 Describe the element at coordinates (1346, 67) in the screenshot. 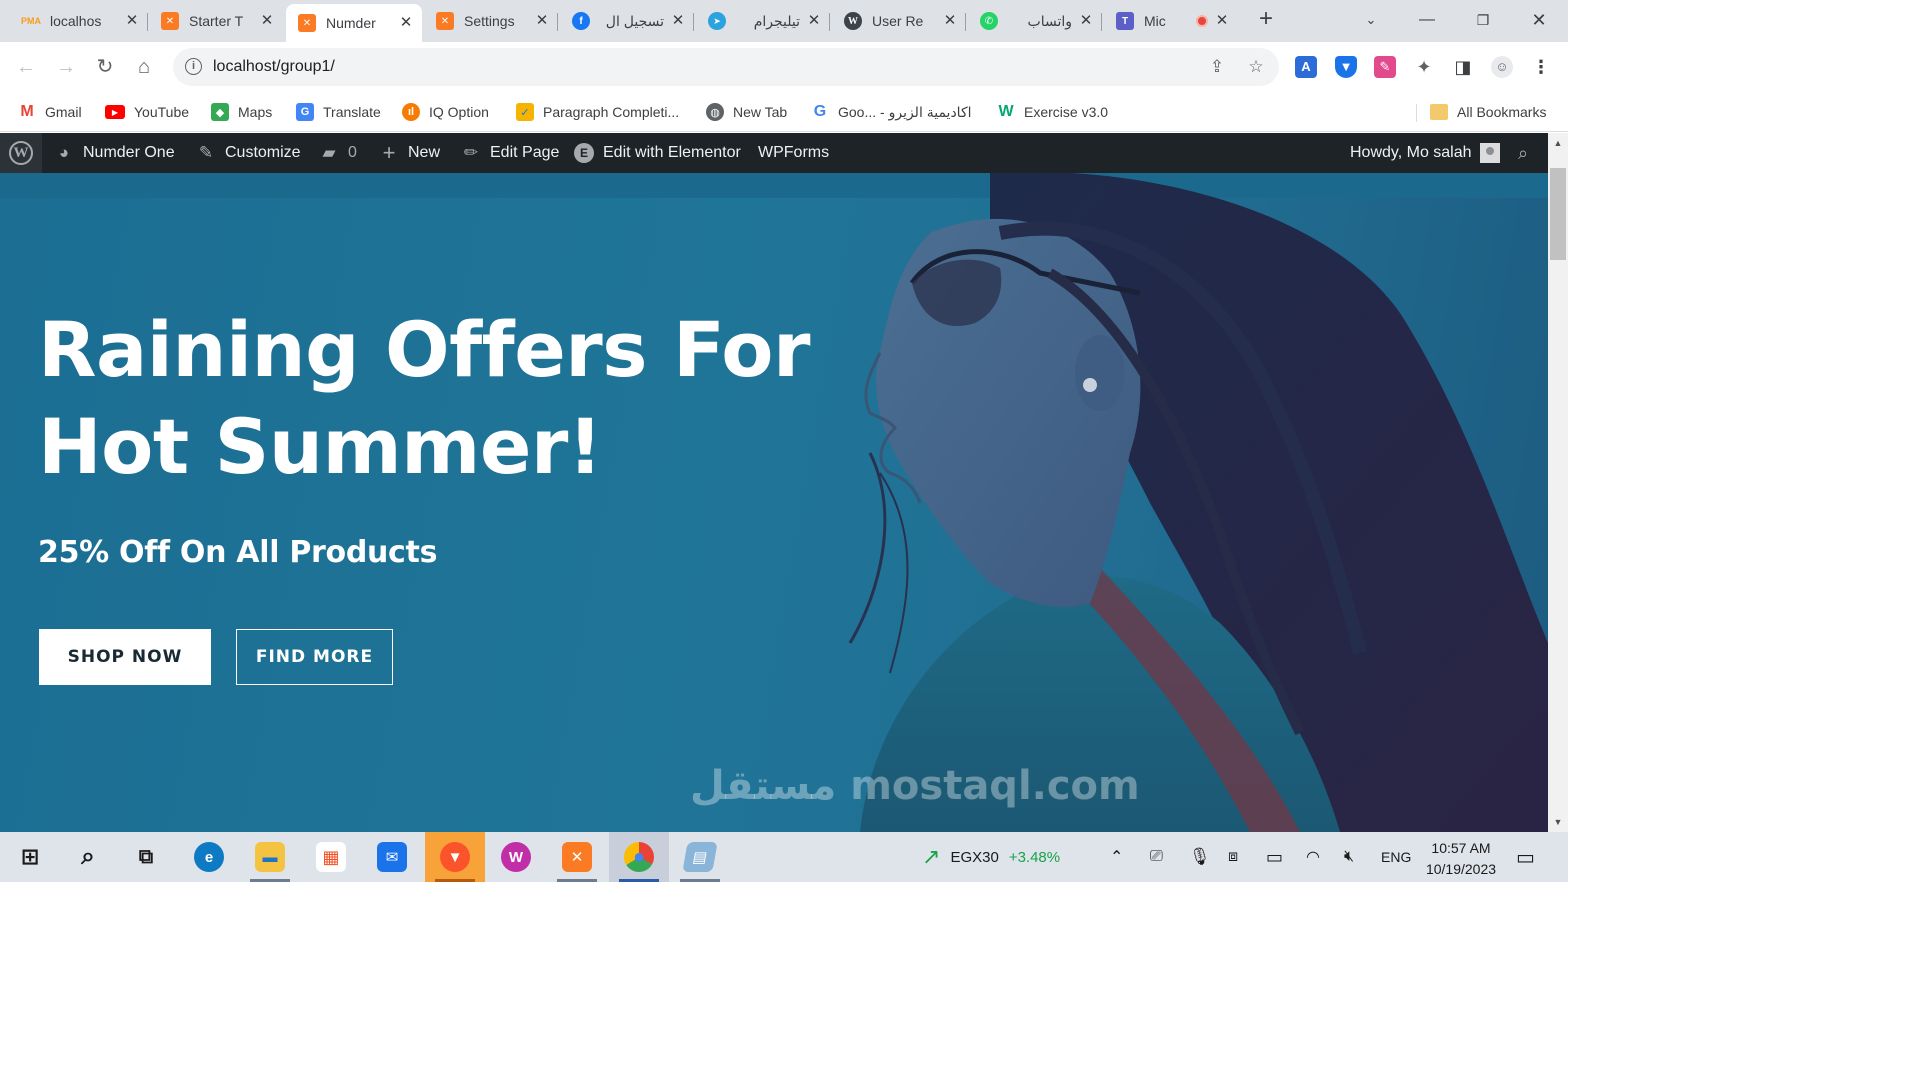

I see `extension-shield-icon: ▼` at that location.